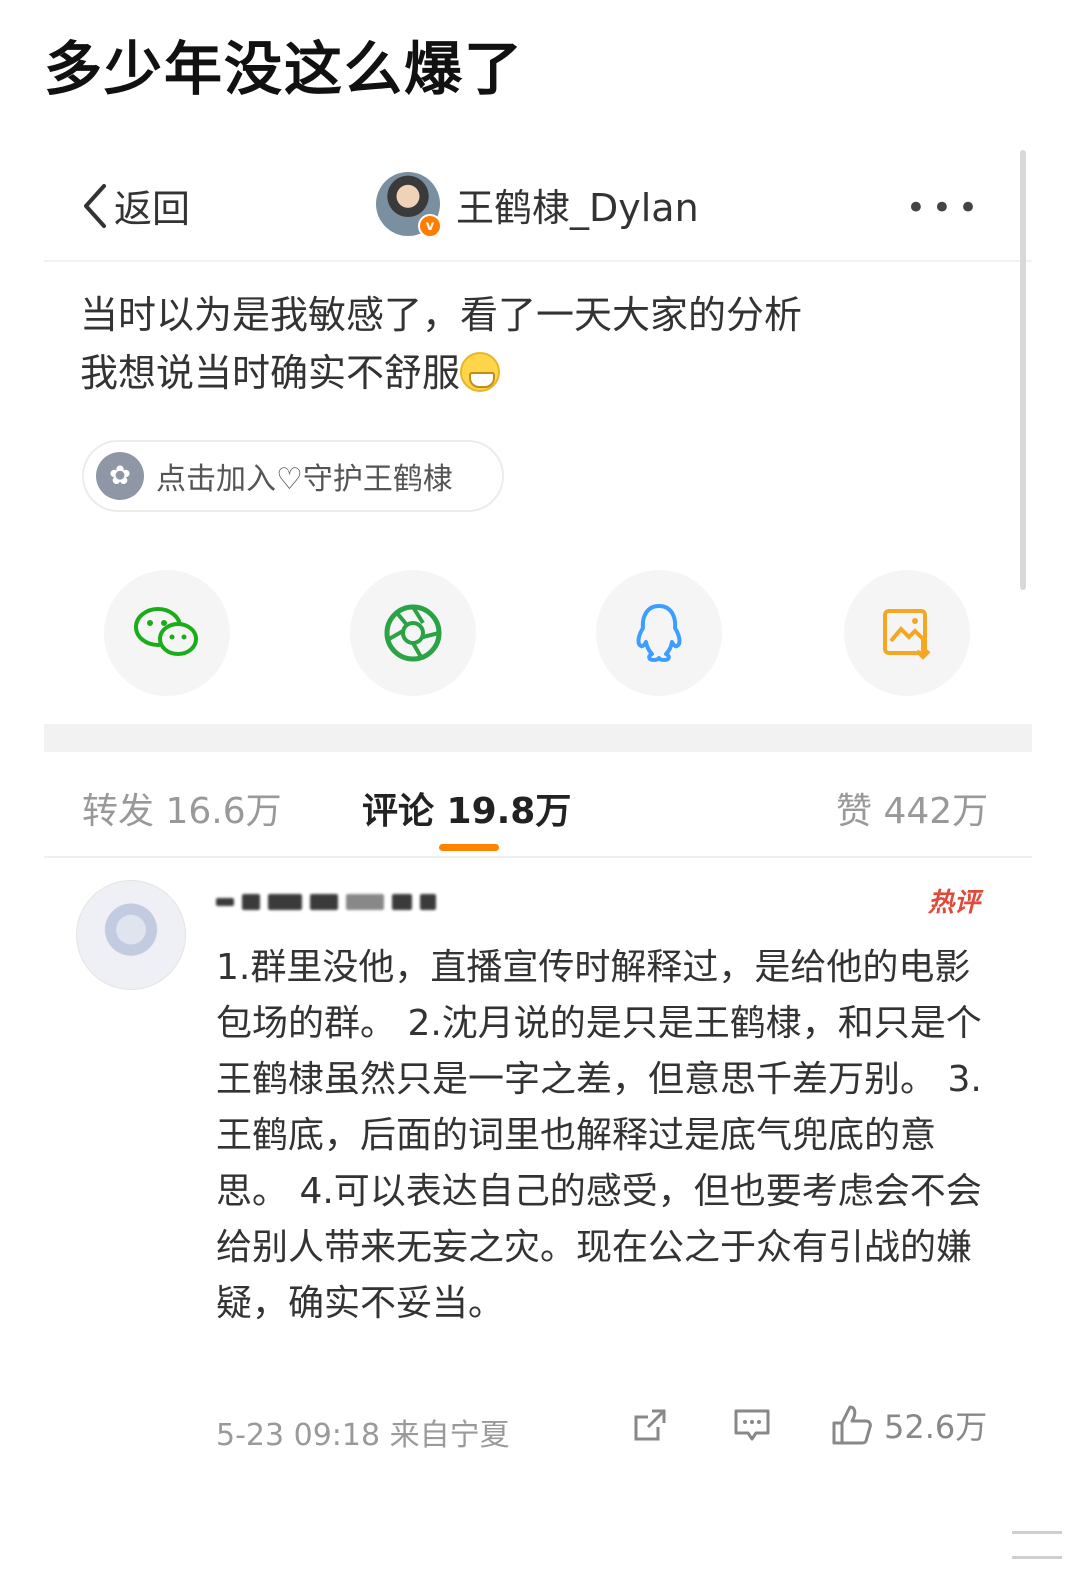  I want to click on post-line-2: 我想说当时确实不舒服, so click(270, 373).